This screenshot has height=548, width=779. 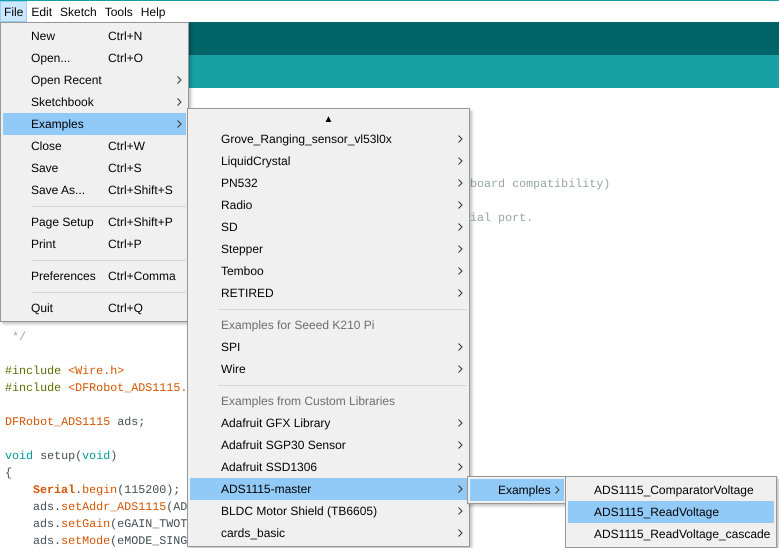 What do you see at coordinates (328, 205) in the screenshot?
I see `menu-item: Radio` at bounding box center [328, 205].